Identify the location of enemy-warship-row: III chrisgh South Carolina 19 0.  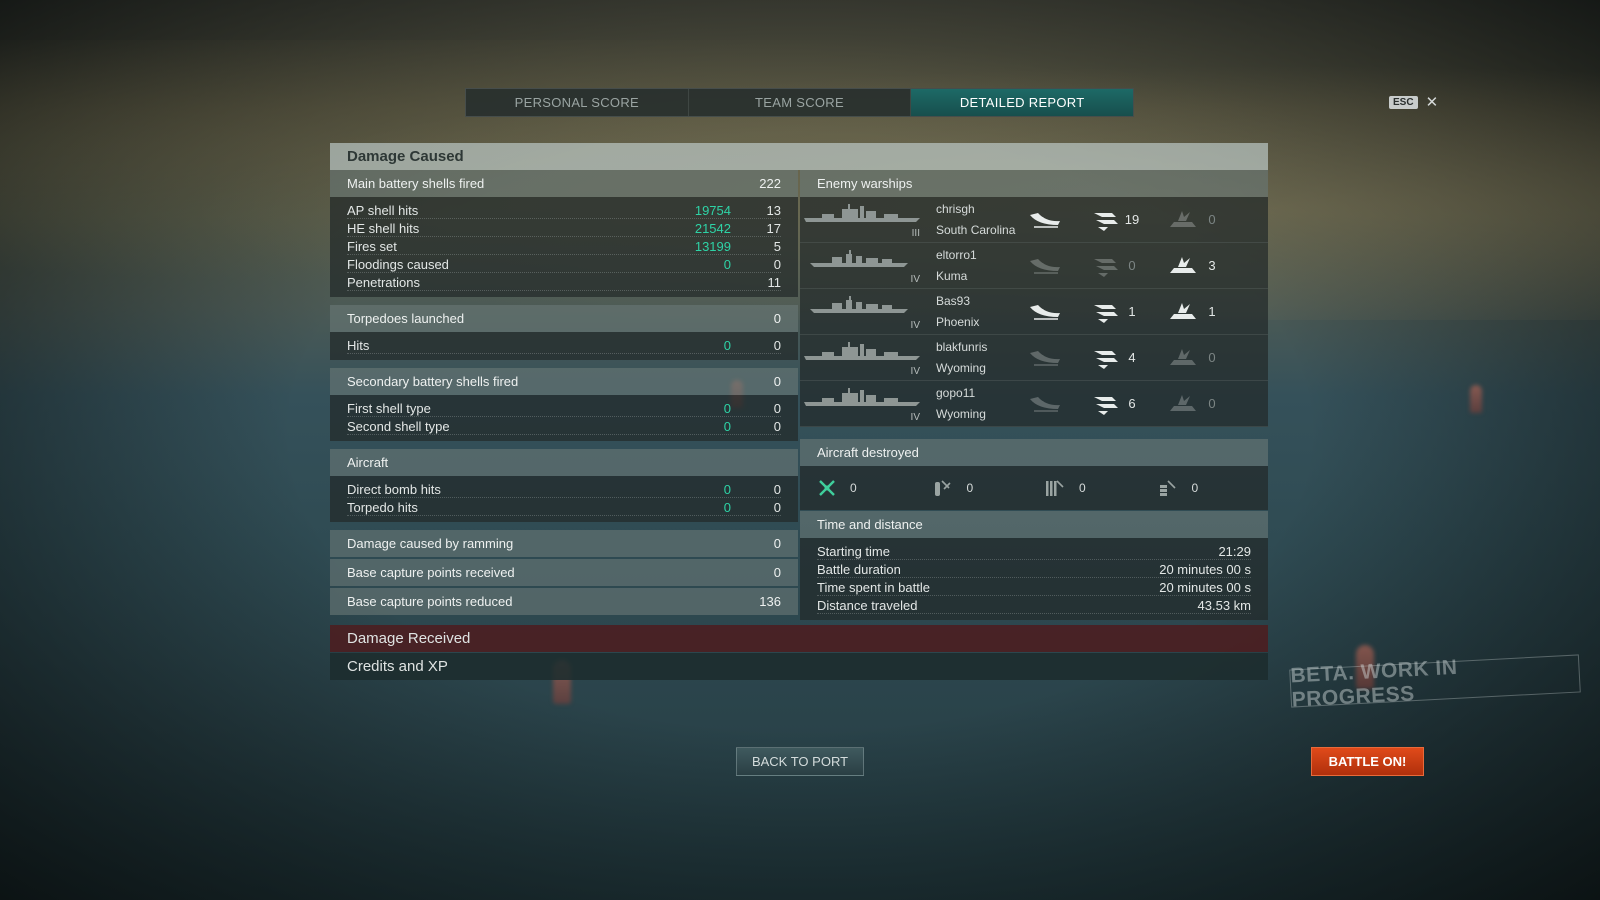
(1034, 220).